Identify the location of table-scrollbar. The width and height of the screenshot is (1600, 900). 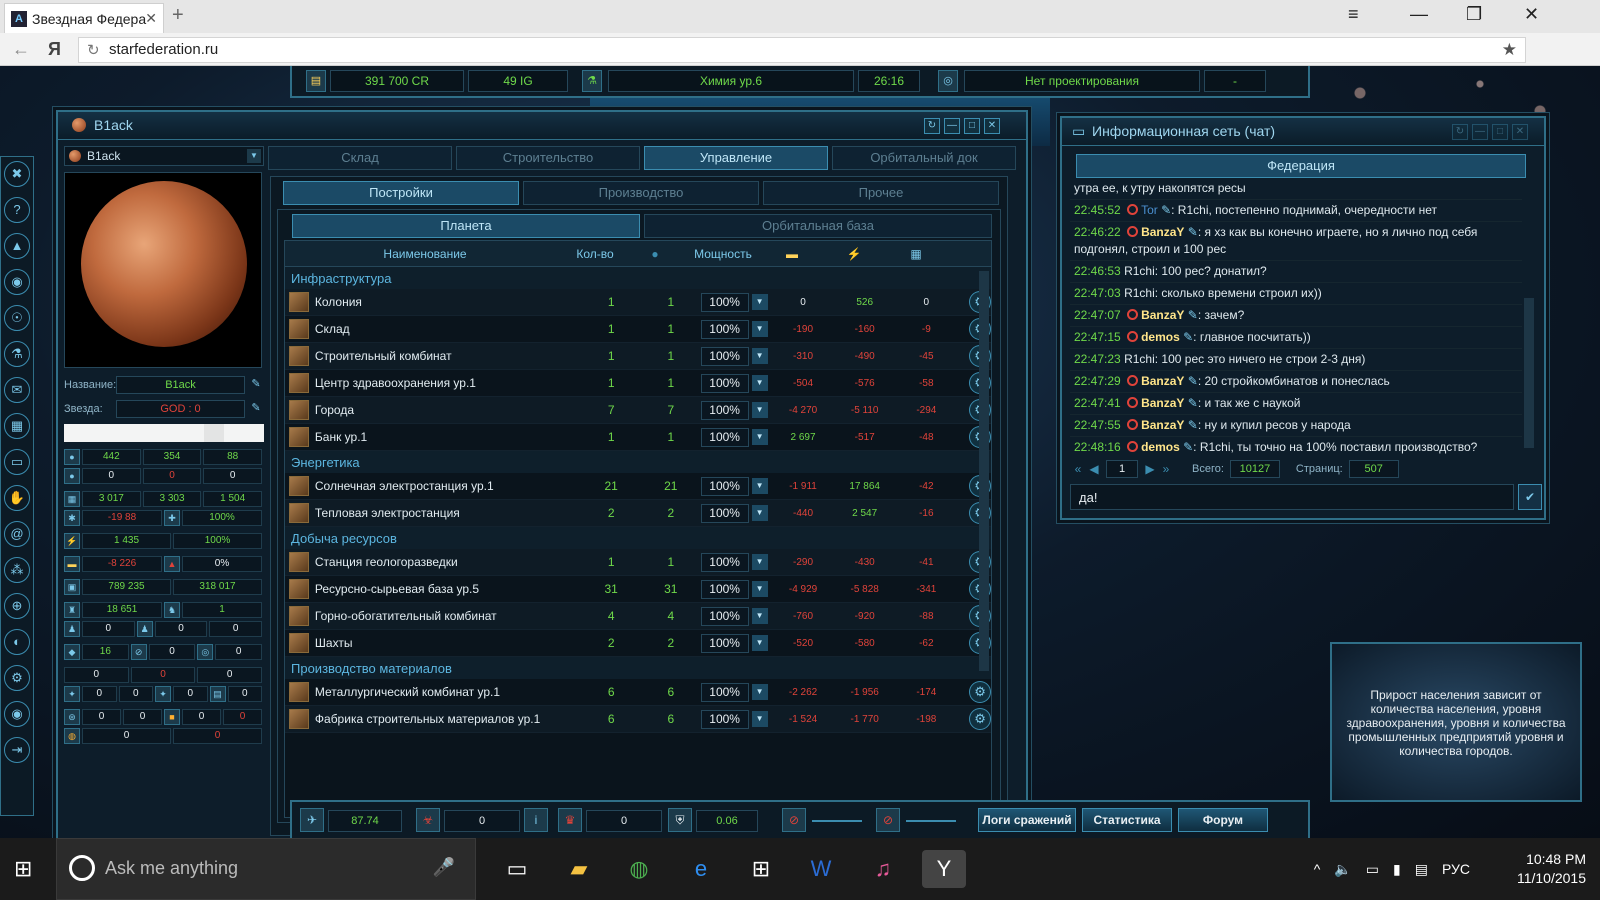
(984, 471).